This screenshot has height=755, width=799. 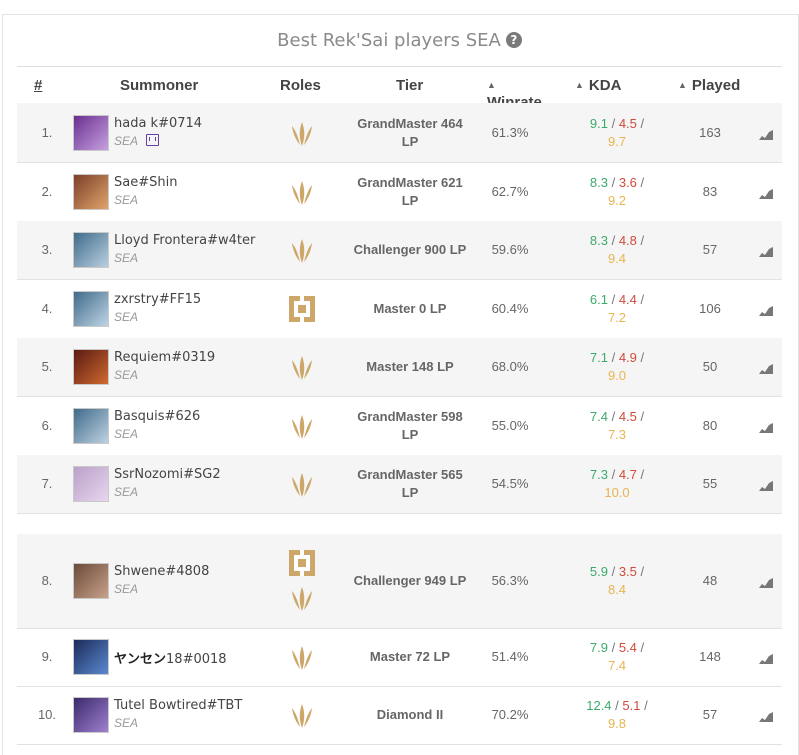 What do you see at coordinates (710, 132) in the screenshot?
I see `games-played: 163` at bounding box center [710, 132].